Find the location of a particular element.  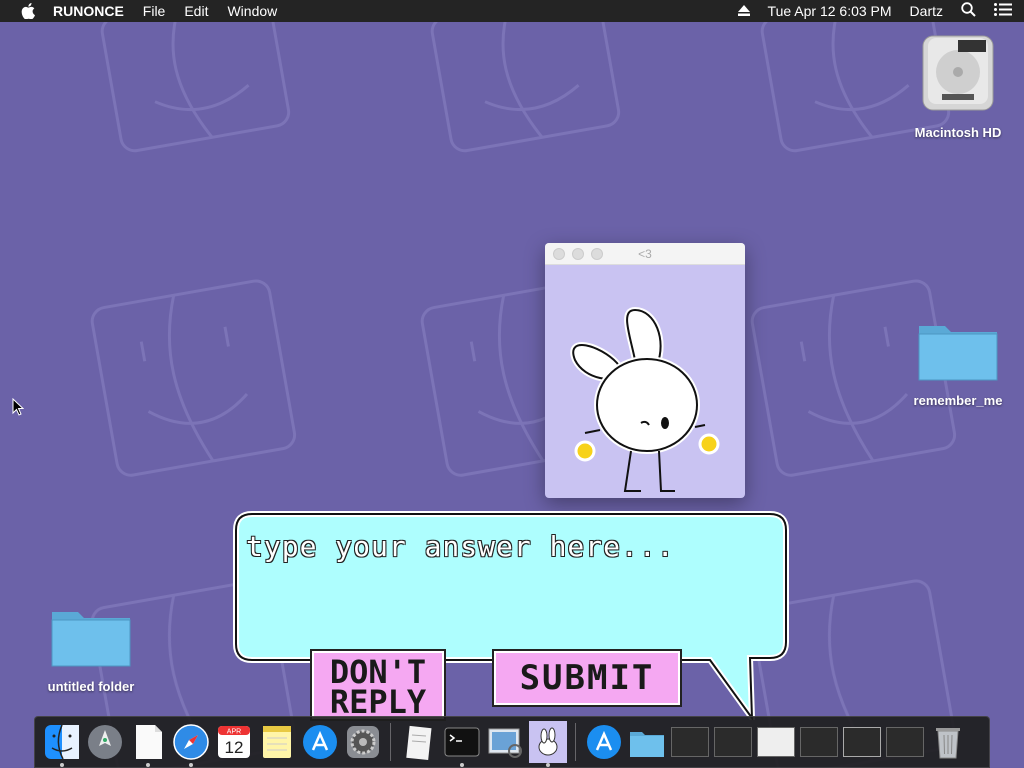

app-window: <3 is located at coordinates (645, 370).